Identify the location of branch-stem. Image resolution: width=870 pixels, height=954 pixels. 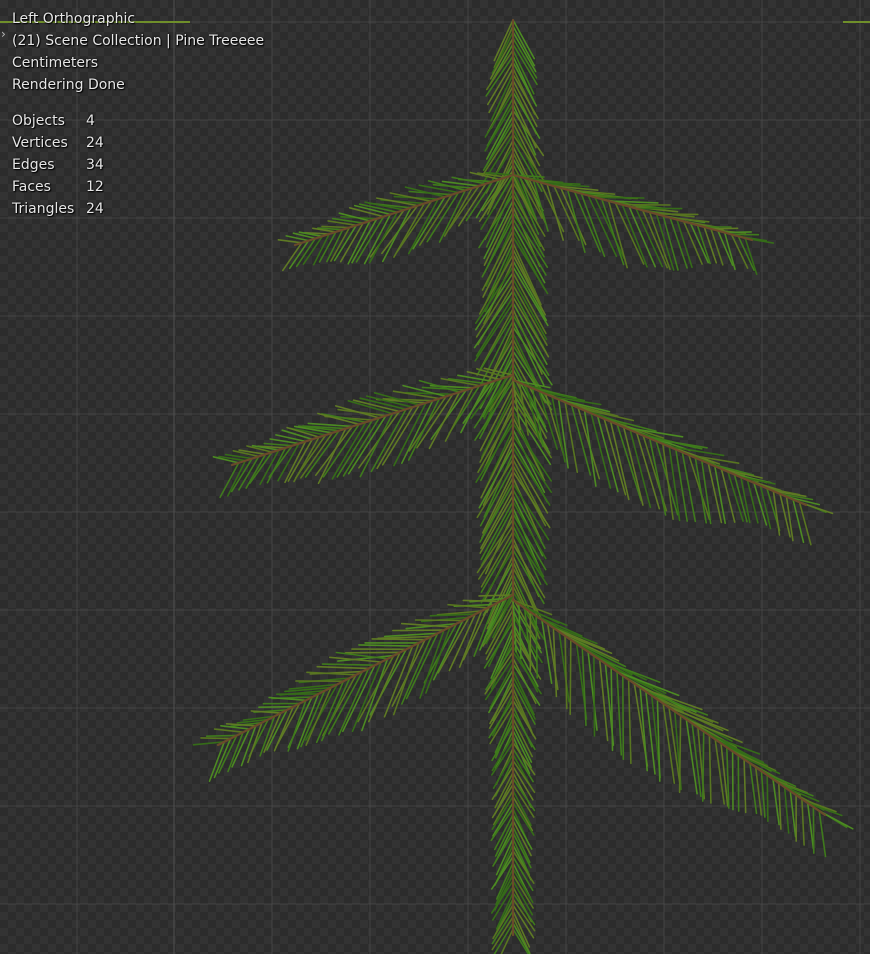
(669, 707).